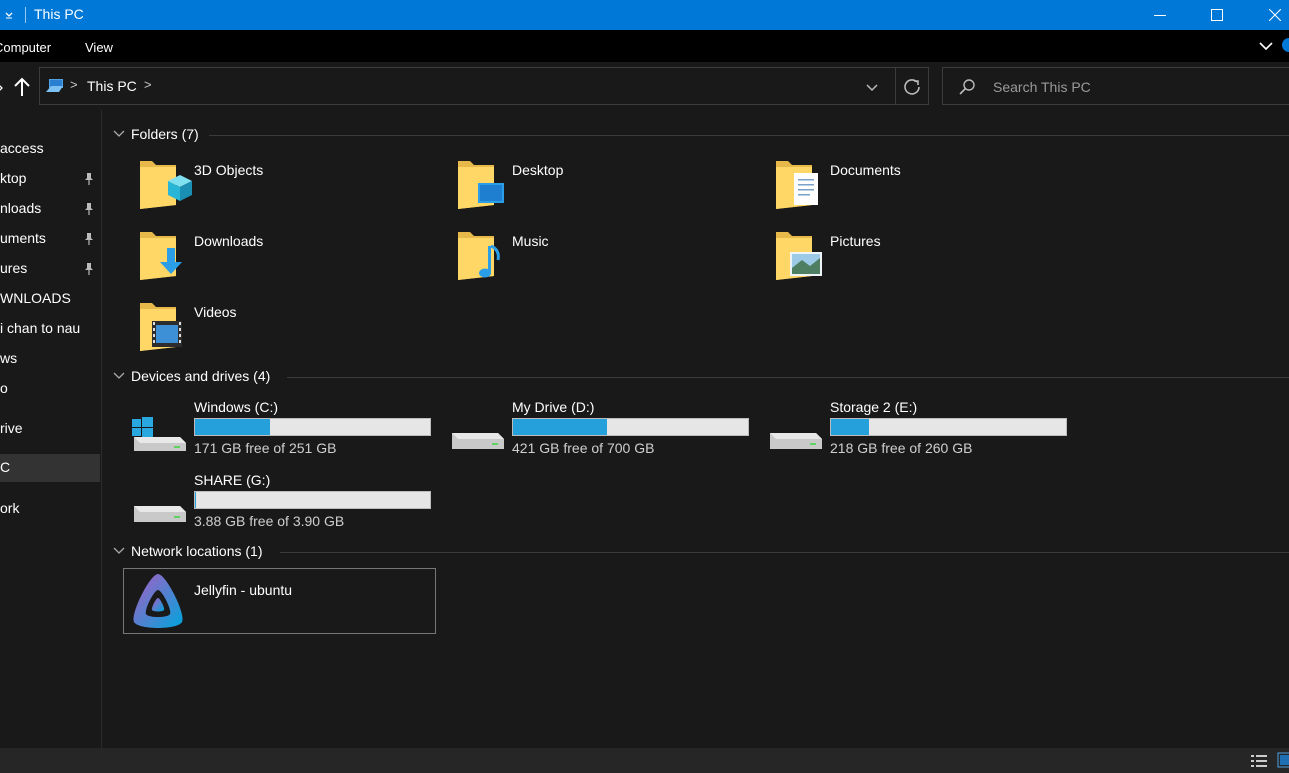  I want to click on folder-item-documents: Documents, so click(924, 187).